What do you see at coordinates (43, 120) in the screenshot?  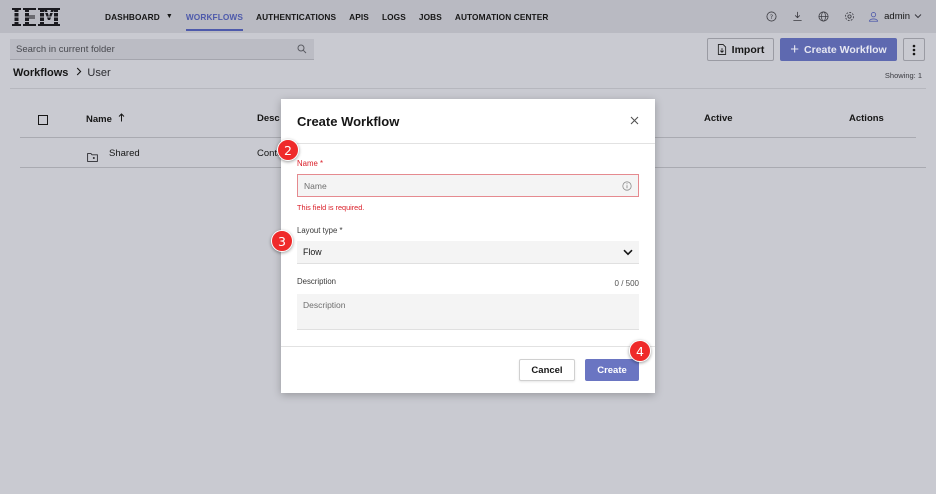 I see `select-all-checkbox` at bounding box center [43, 120].